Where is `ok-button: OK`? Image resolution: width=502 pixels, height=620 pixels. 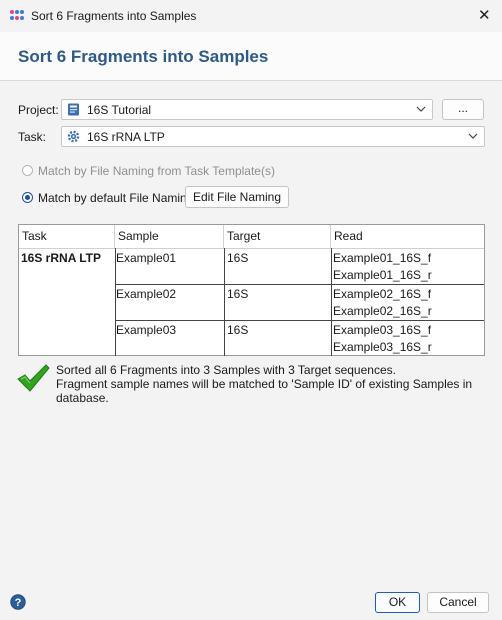 ok-button: OK is located at coordinates (397, 602).